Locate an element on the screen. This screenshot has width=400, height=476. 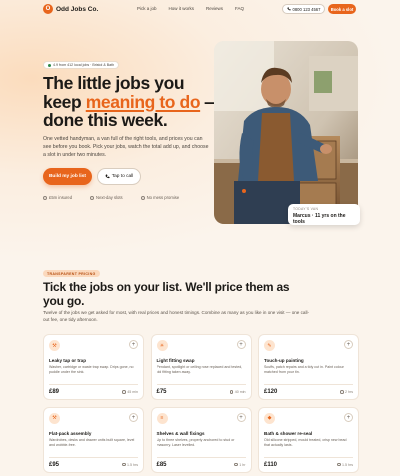
shelf-icon: ≡ is located at coordinates (162, 418).